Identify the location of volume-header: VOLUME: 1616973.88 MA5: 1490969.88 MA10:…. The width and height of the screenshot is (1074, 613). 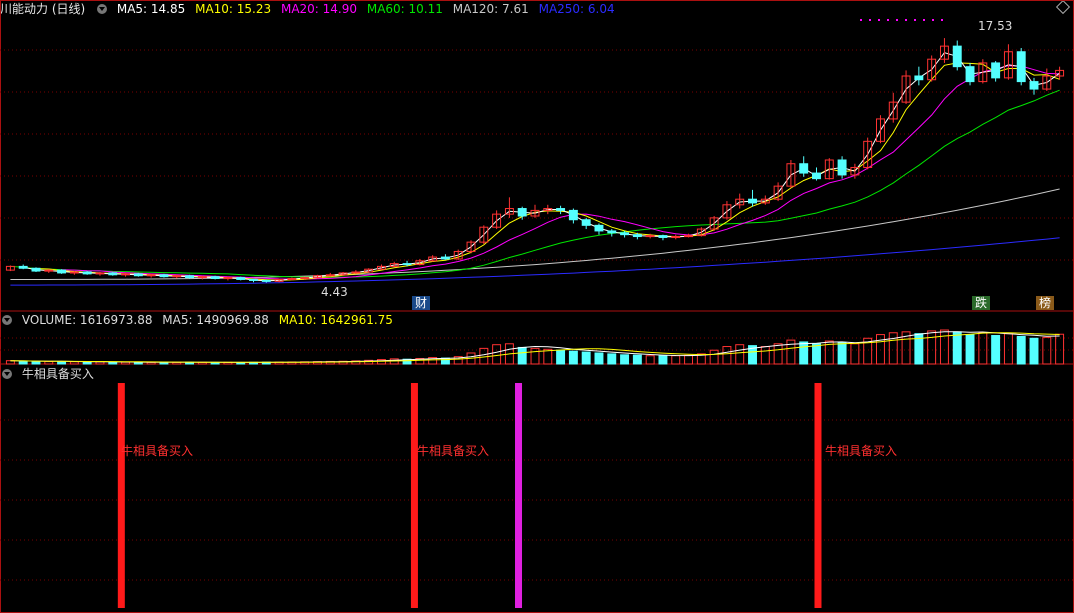
(199, 320).